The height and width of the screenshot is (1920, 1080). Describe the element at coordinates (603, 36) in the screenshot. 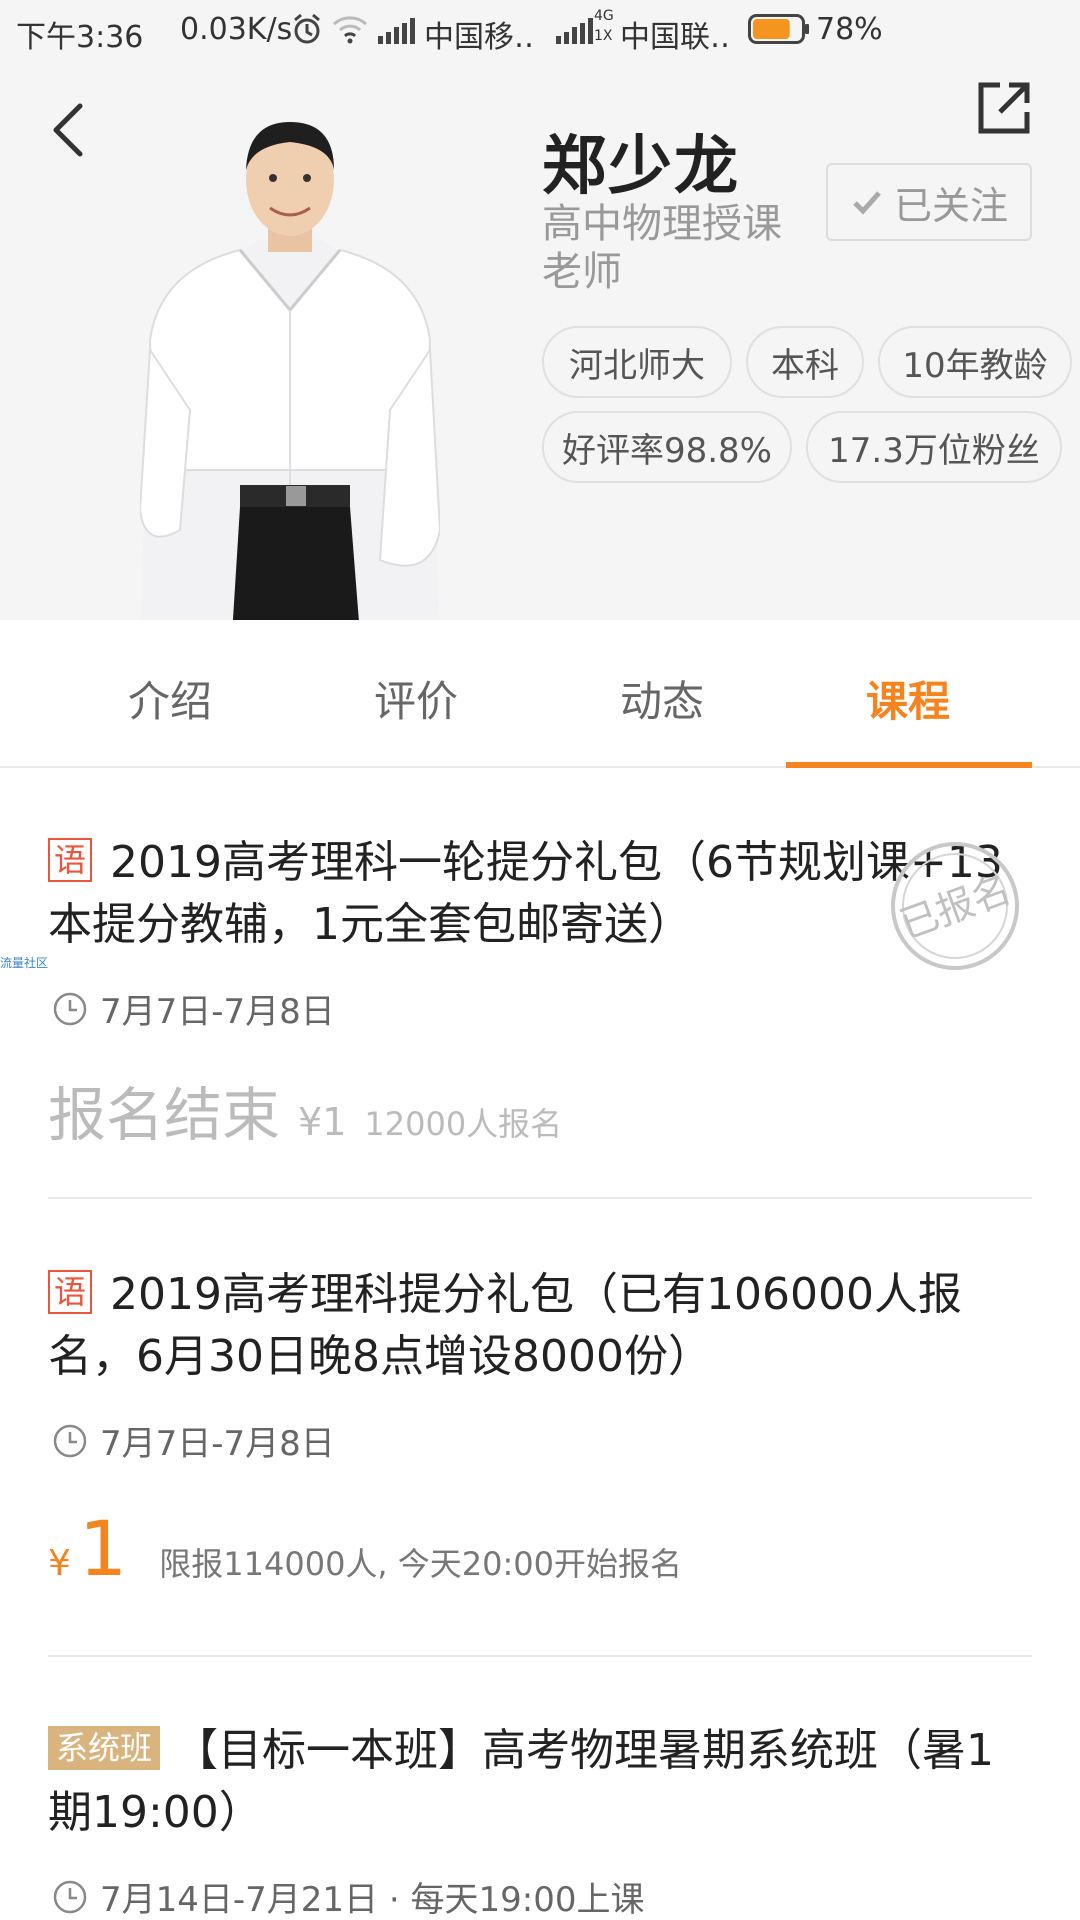

I see `net-type-bottom: 1X` at that location.